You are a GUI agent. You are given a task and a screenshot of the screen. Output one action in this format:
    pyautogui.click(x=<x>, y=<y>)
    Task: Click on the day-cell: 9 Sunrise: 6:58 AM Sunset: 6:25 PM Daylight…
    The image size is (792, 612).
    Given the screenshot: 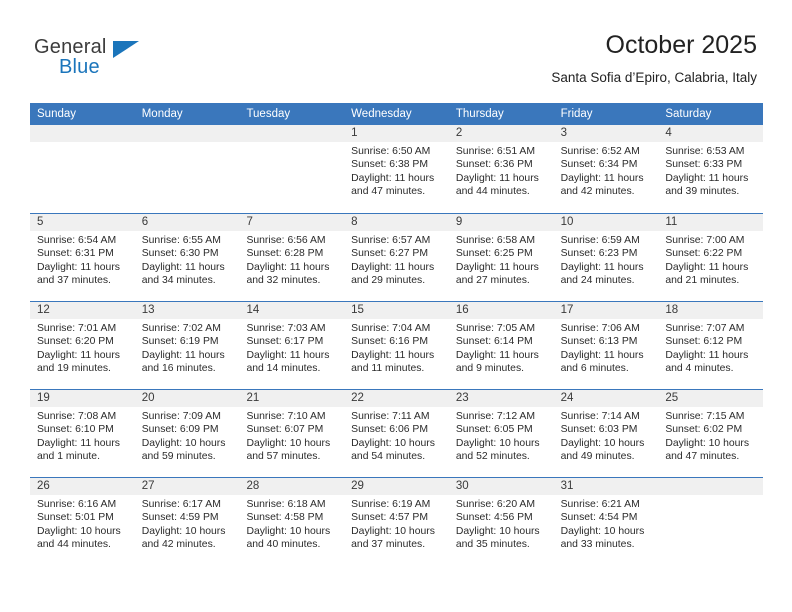 What is the action you would take?
    pyautogui.click(x=501, y=257)
    